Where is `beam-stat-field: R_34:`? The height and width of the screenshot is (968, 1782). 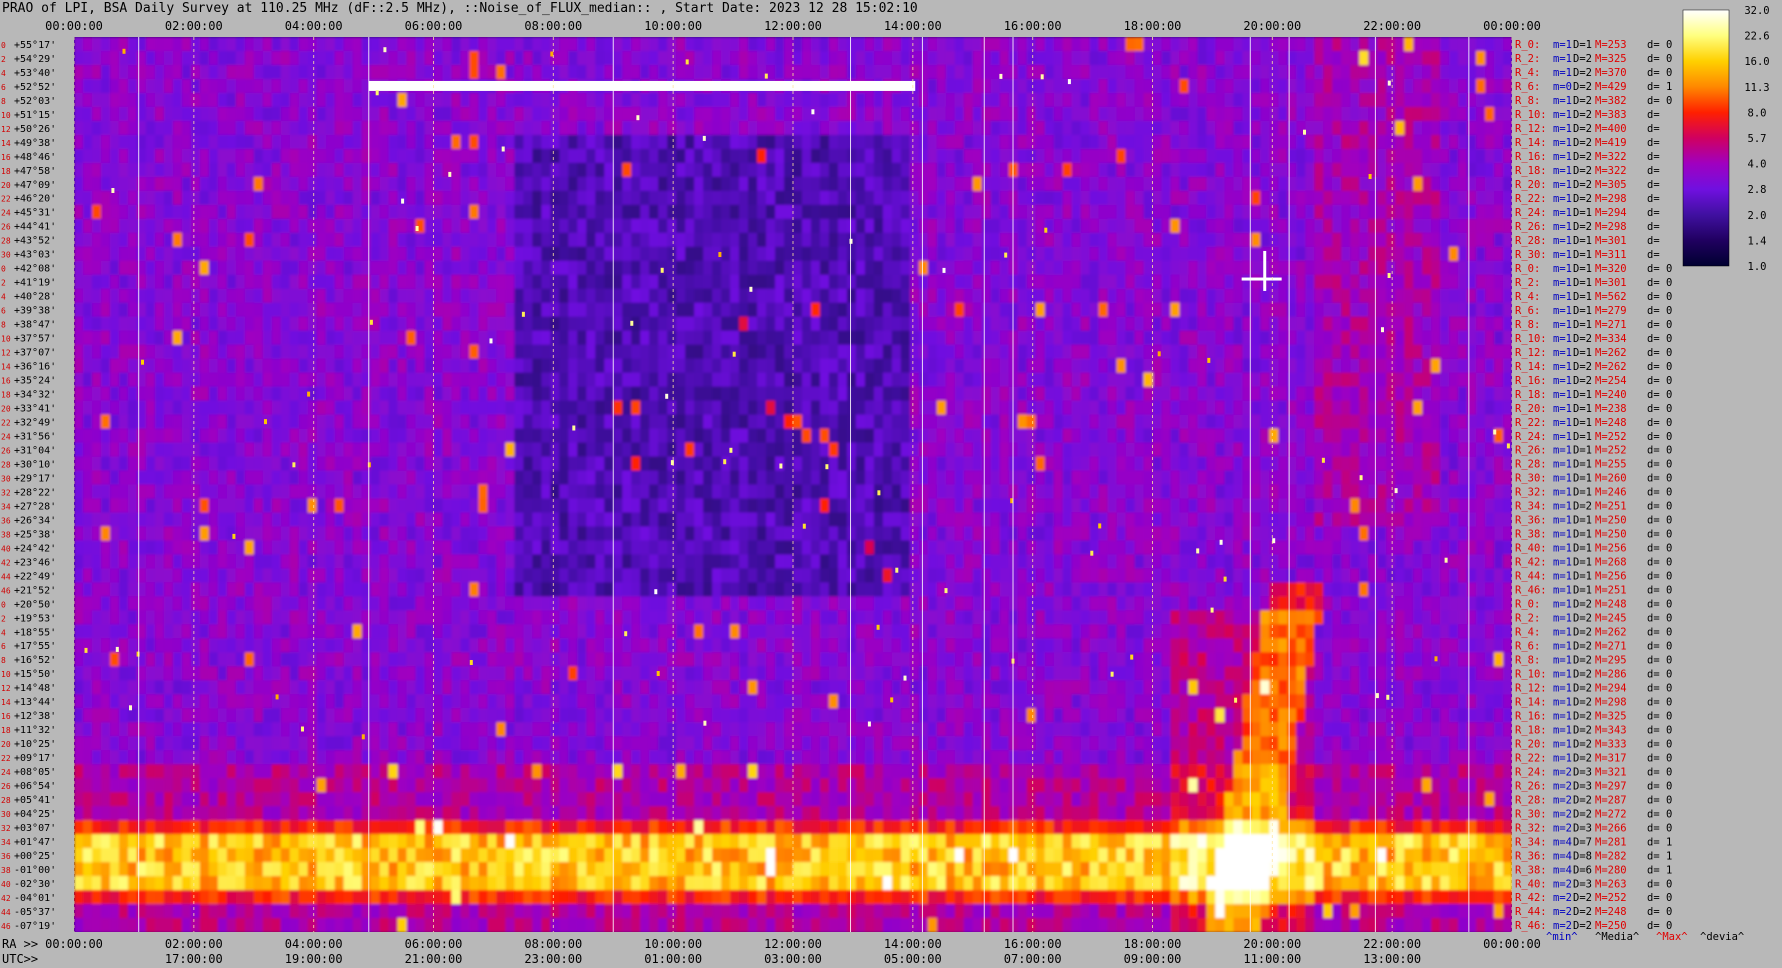 beam-stat-field: R_34: is located at coordinates (1531, 842).